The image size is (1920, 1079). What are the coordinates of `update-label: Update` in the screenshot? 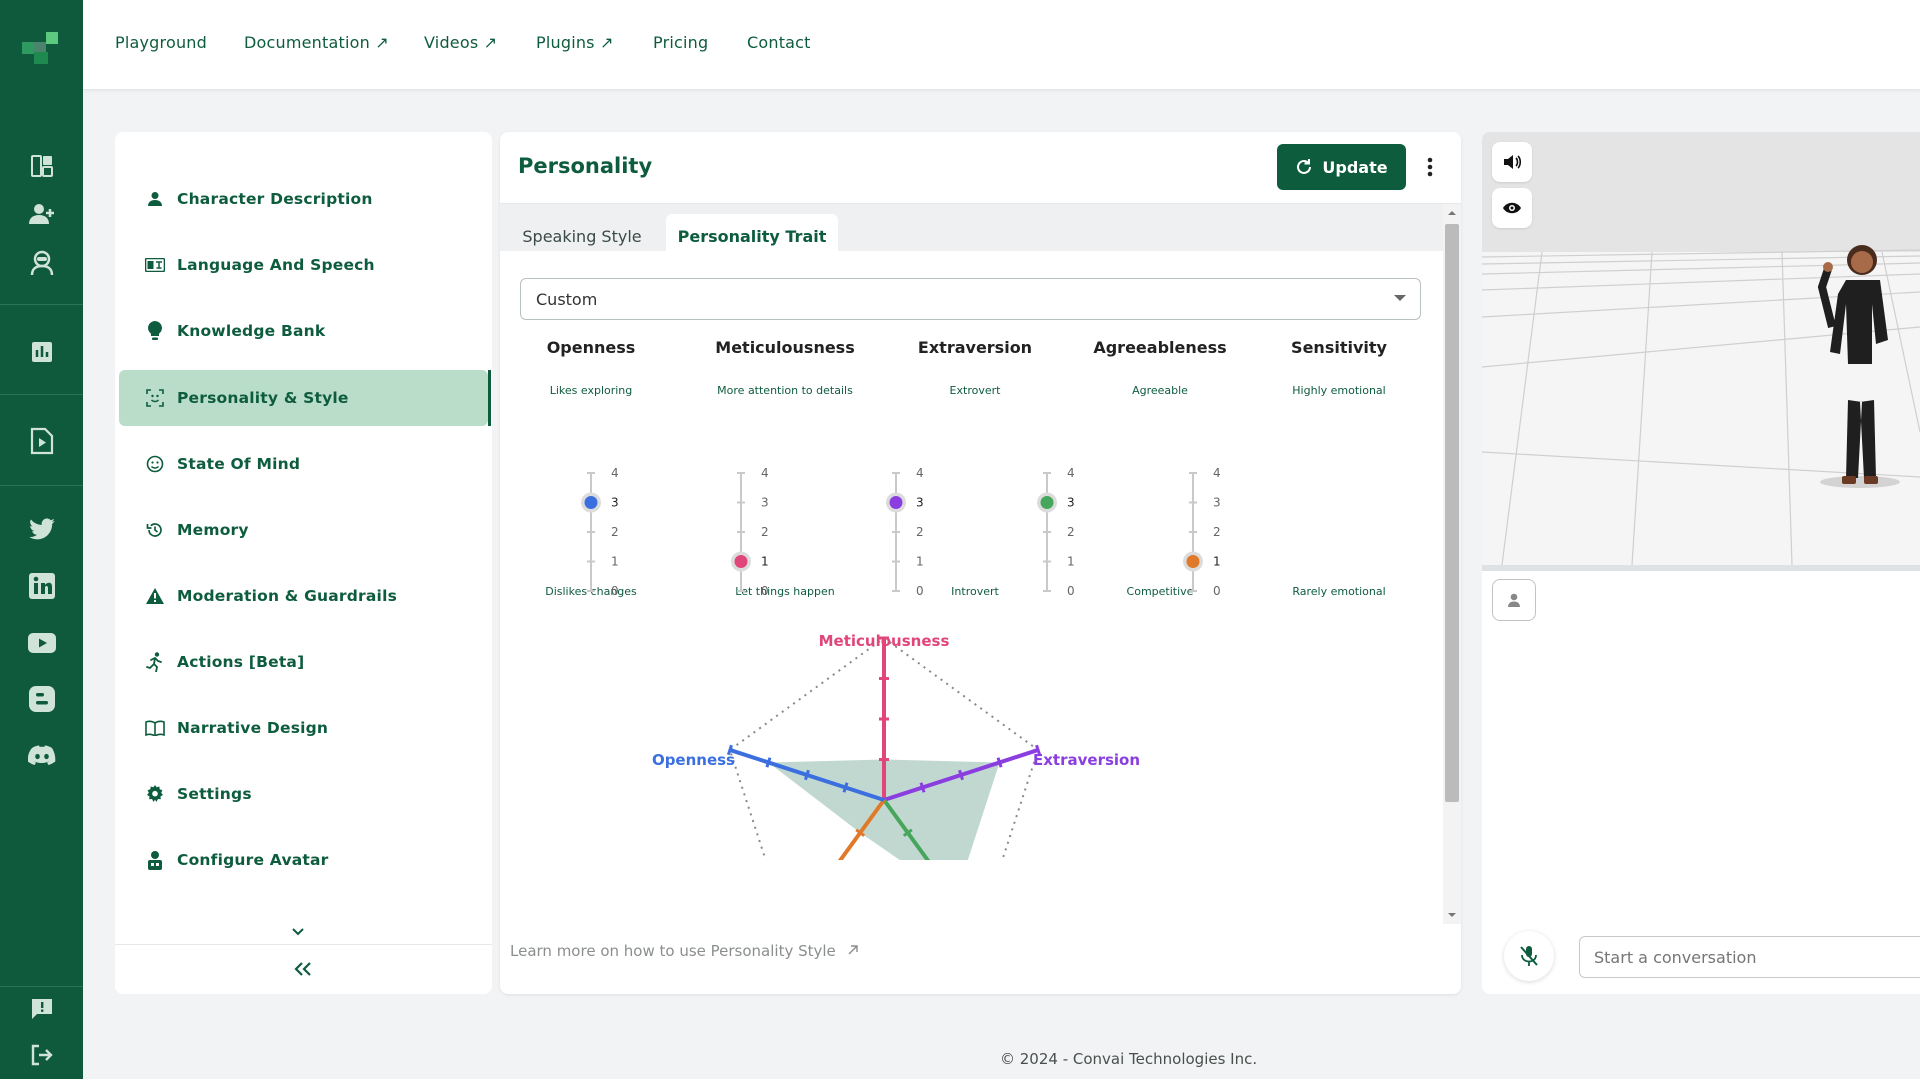 It's located at (1355, 167).